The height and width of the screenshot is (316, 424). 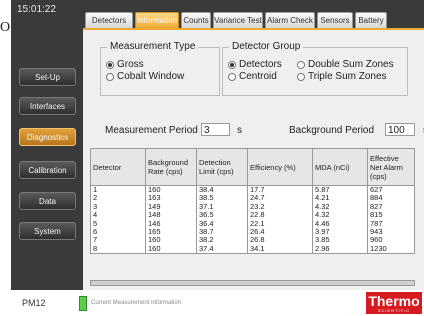 What do you see at coordinates (118, 240) in the screenshot?
I see `table-cell: 7` at bounding box center [118, 240].